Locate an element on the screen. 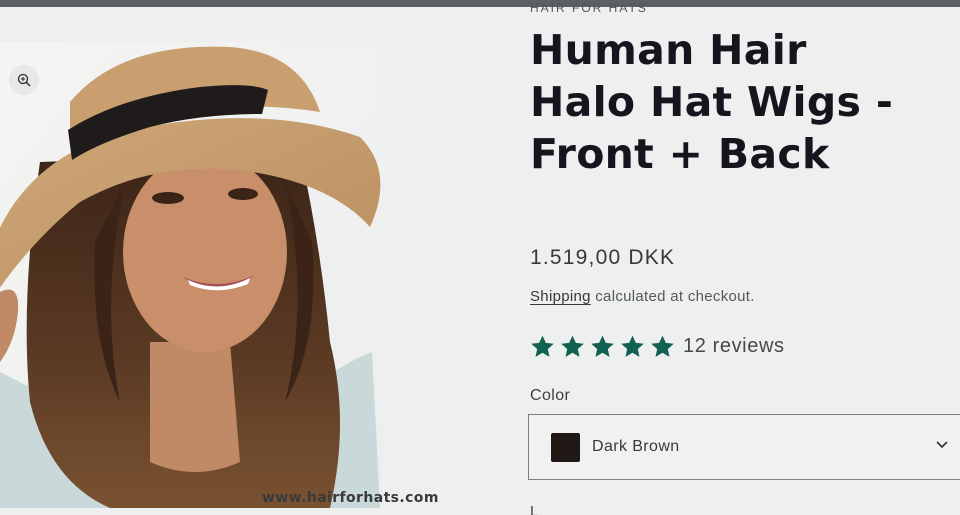 The height and width of the screenshot is (515, 960). shipping-note: Shipping calculated at checkout. is located at coordinates (642, 296).